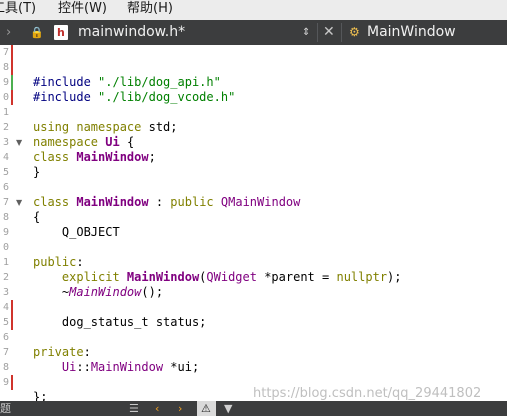  I want to click on code-line: 8 {, so click(253, 217).